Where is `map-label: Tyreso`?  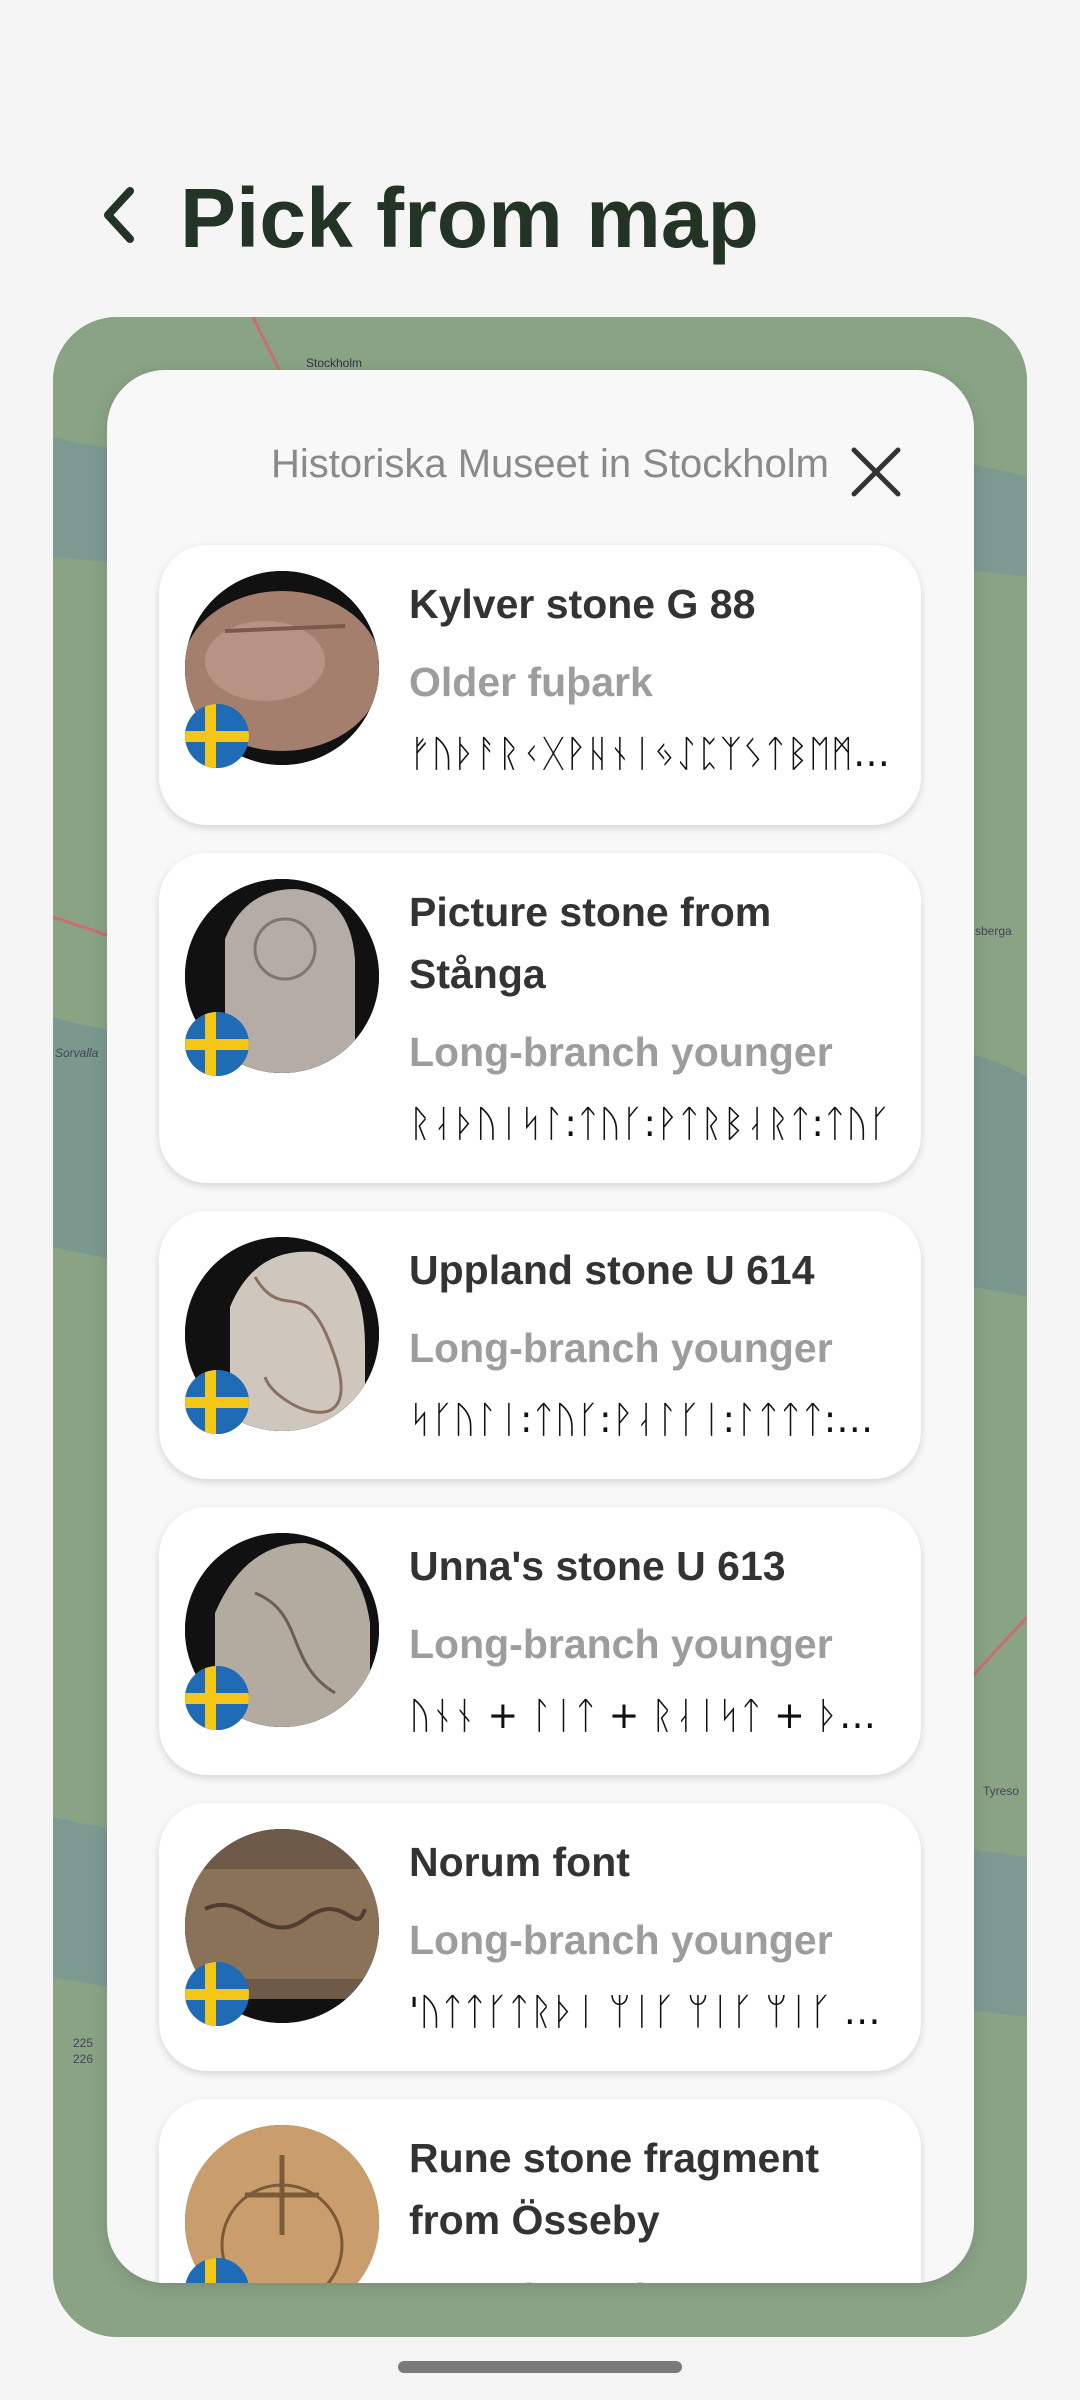 map-label: Tyreso is located at coordinates (1001, 1791).